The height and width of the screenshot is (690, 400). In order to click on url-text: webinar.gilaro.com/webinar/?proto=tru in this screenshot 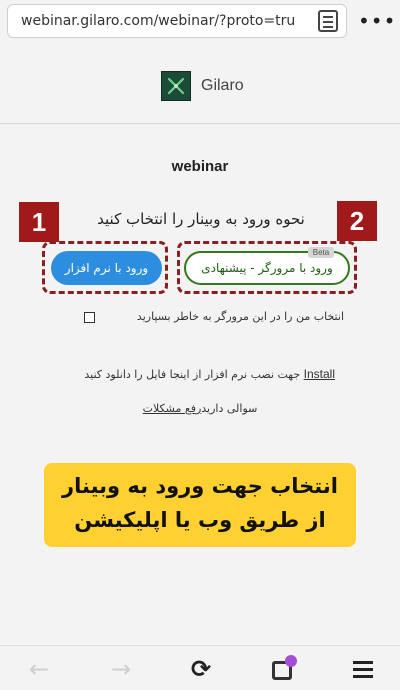, I will do `click(166, 21)`.